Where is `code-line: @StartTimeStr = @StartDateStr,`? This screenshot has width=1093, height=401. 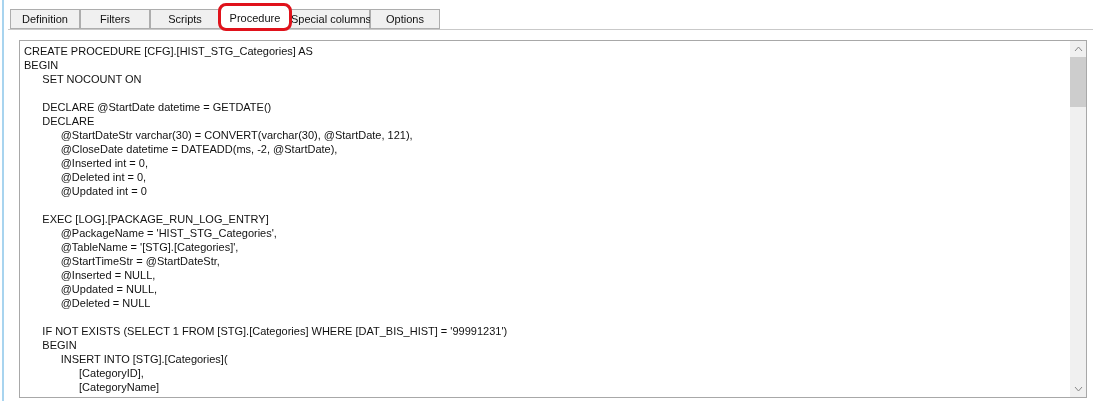
code-line: @StartTimeStr = @StartDateStr, is located at coordinates (140, 261).